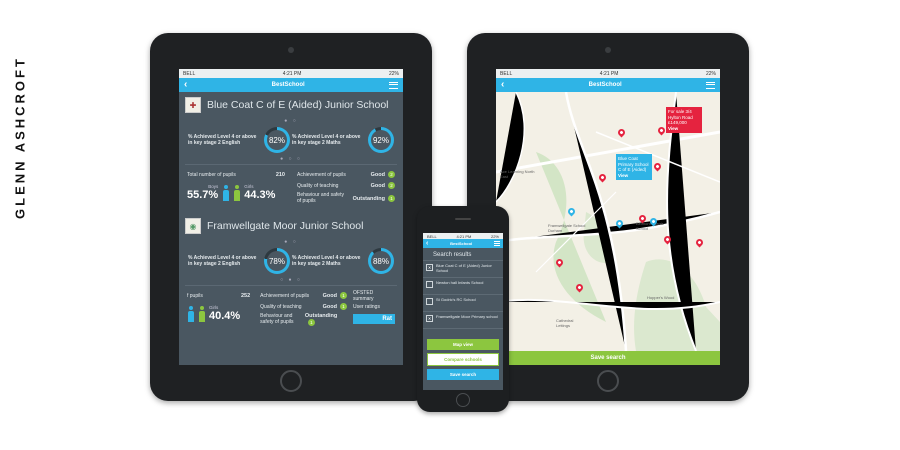 The height and width of the screenshot is (450, 900). I want to click on teaching-badge: 1, so click(343, 306).